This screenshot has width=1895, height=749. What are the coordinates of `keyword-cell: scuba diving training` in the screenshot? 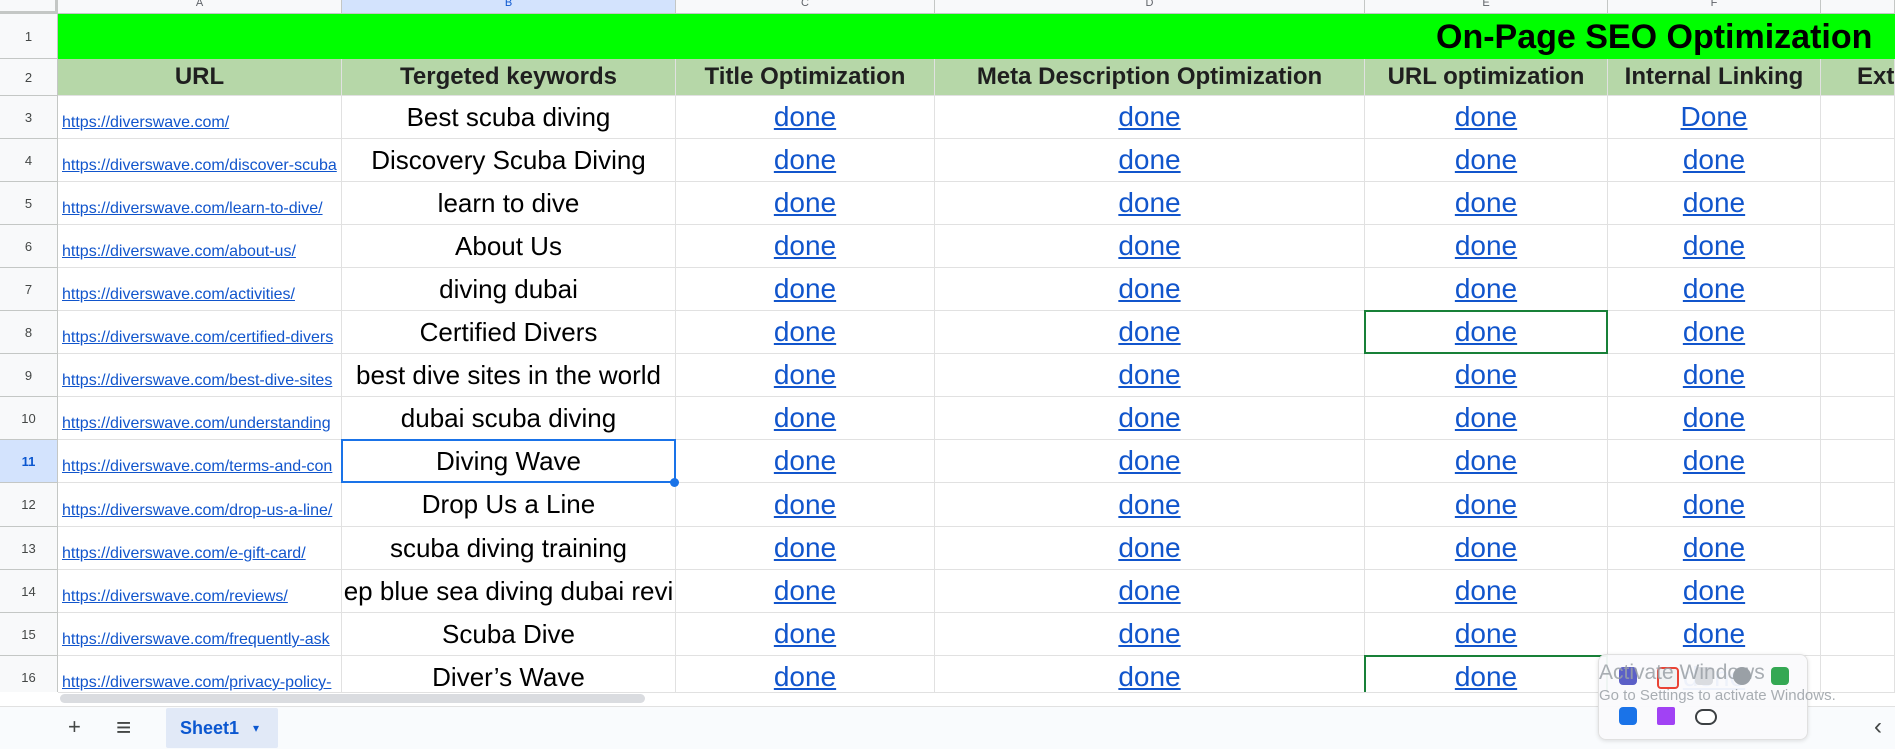 It's located at (509, 548).